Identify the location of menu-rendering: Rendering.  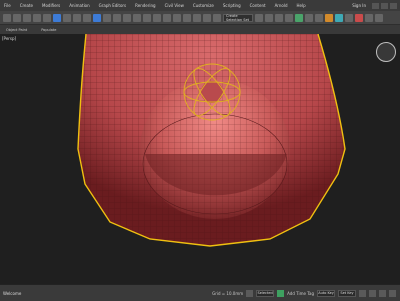
(145, 5).